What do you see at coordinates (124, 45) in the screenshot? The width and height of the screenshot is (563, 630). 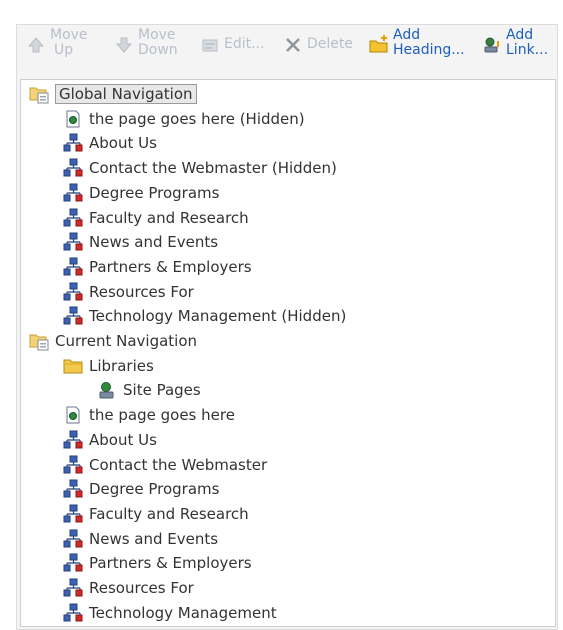 I see `arrow-down-icon` at bounding box center [124, 45].